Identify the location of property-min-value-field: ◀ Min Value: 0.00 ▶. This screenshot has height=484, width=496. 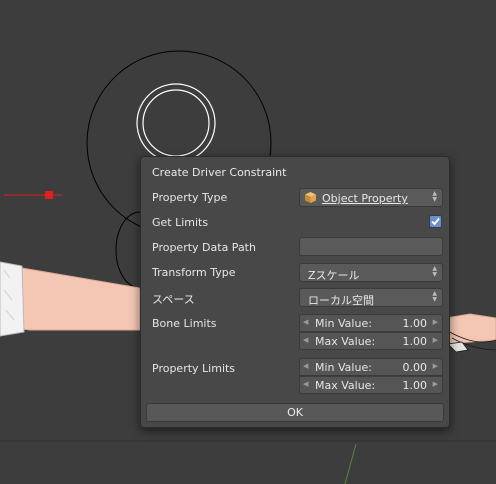
(371, 367).